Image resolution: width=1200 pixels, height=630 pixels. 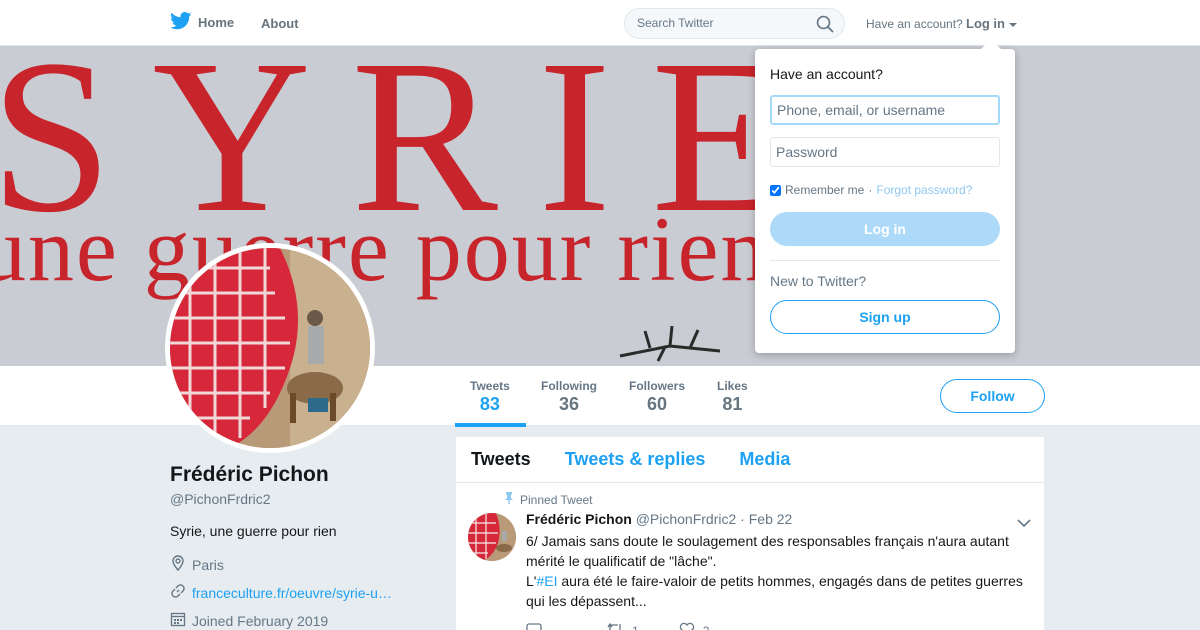 What do you see at coordinates (280, 23) in the screenshot?
I see `nav-about-link: About` at bounding box center [280, 23].